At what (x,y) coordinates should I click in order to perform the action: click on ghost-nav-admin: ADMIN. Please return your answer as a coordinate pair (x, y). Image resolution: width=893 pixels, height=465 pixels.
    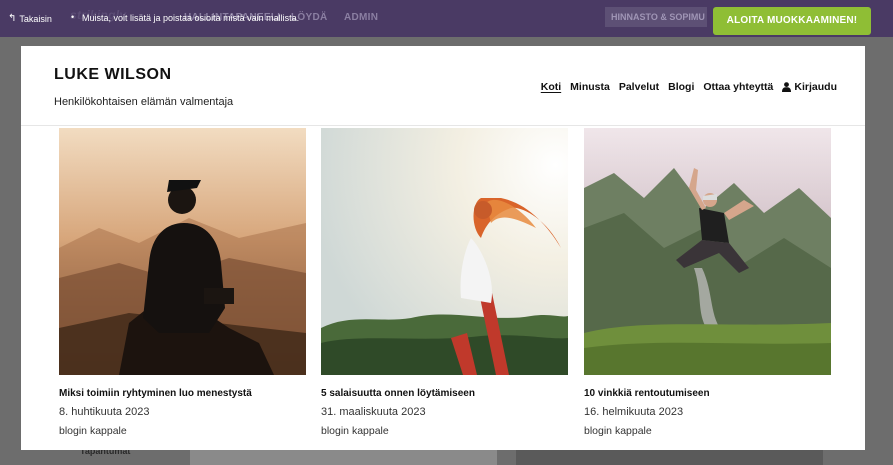
    Looking at the image, I should click on (361, 17).